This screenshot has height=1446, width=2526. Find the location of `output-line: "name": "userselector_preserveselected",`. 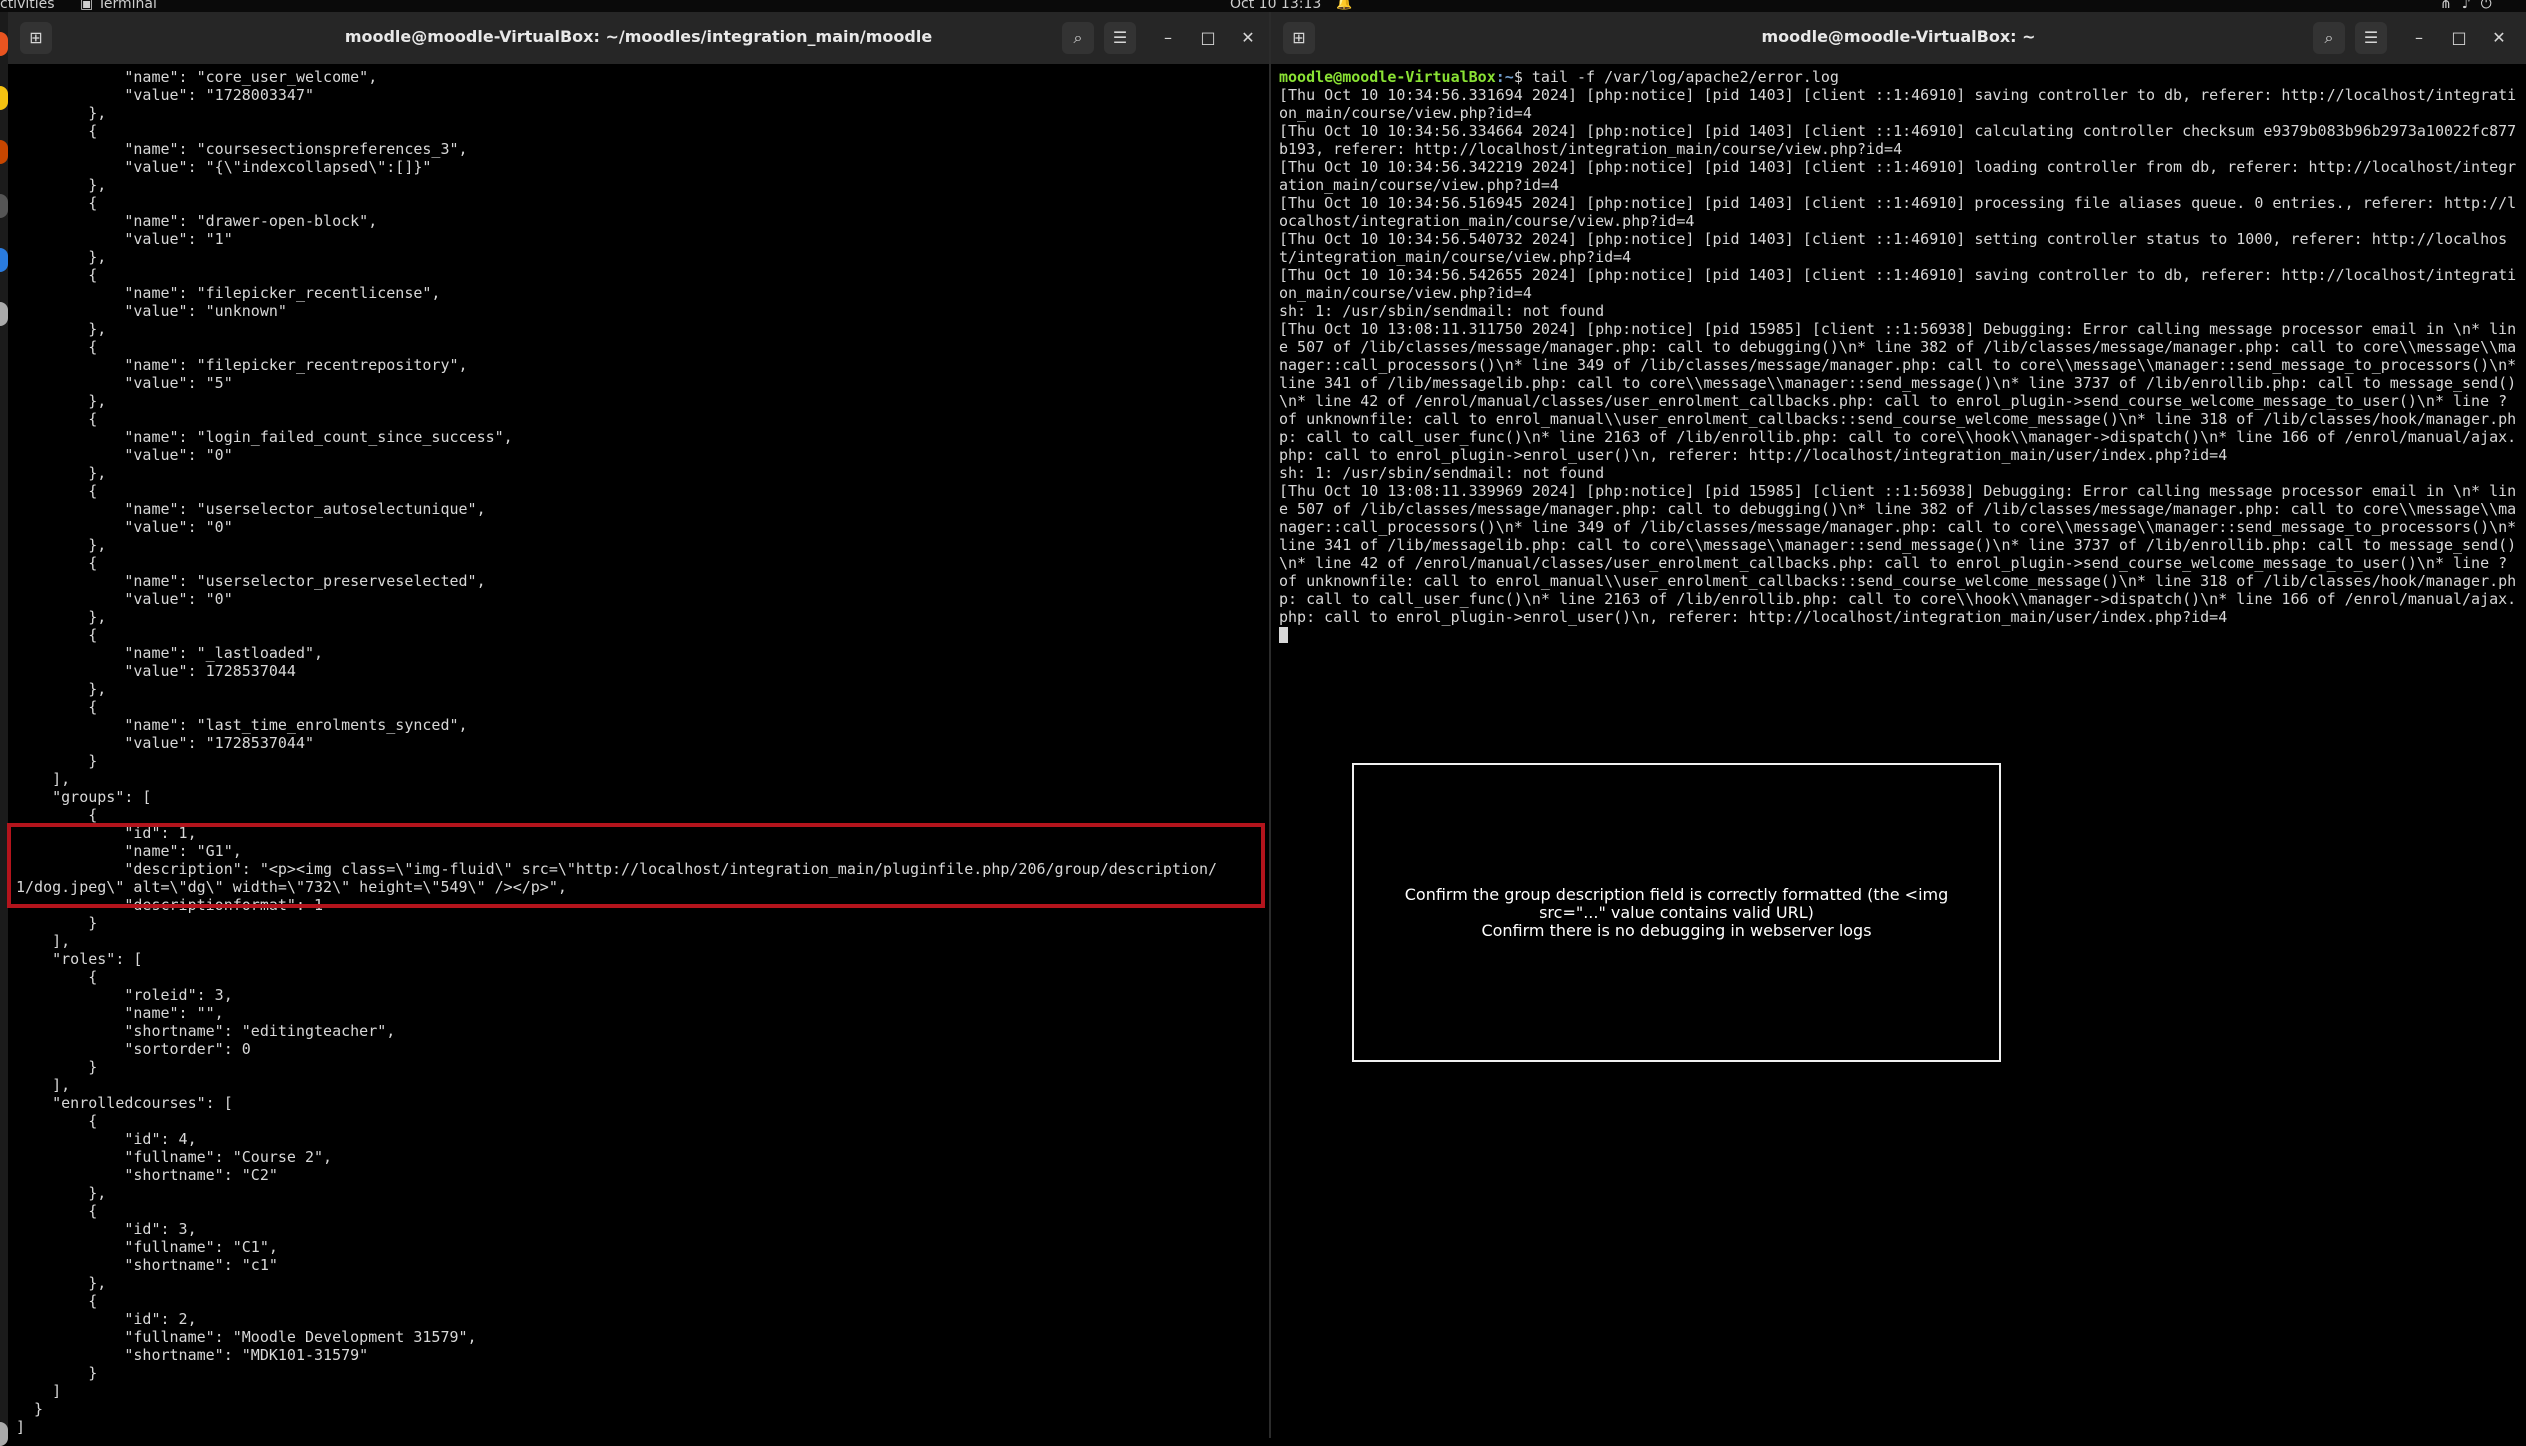

output-line: "name": "userselector_preserveselected", is located at coordinates (251, 581).